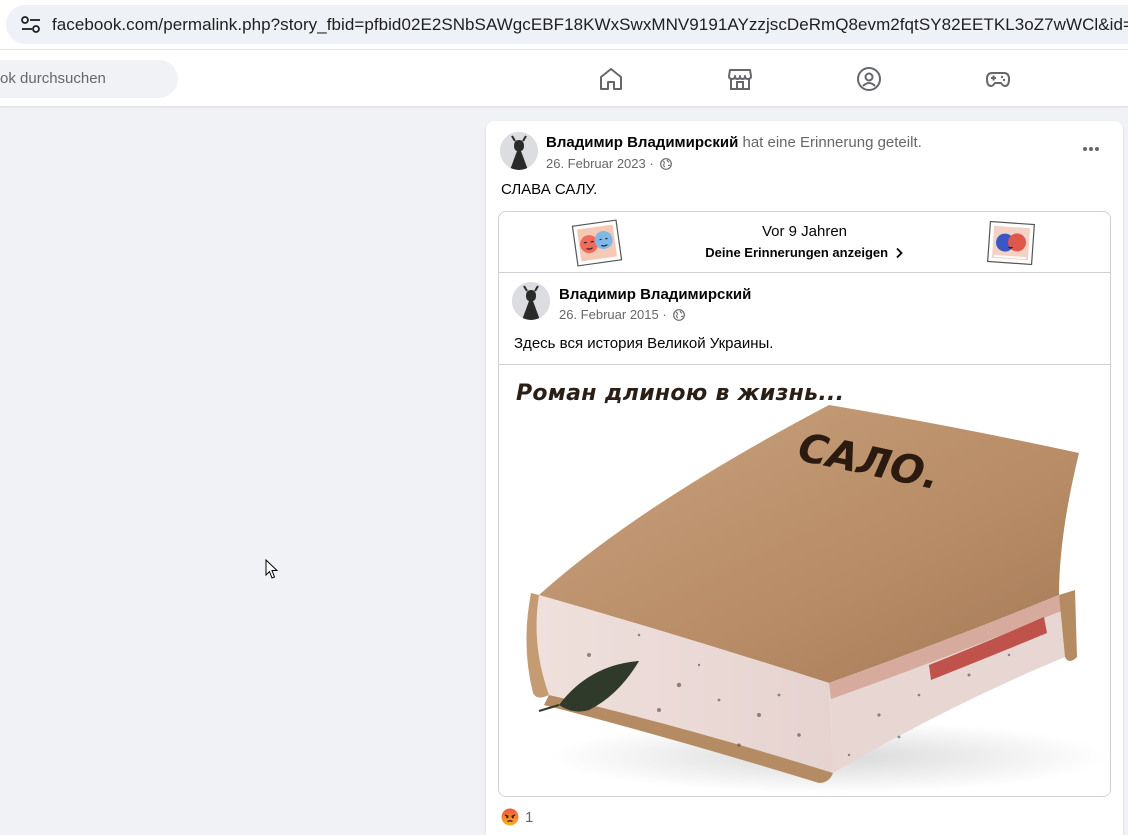 Image resolution: width=1128 pixels, height=835 pixels. Describe the element at coordinates (899, 253) in the screenshot. I see `chevron-right-icon` at that location.